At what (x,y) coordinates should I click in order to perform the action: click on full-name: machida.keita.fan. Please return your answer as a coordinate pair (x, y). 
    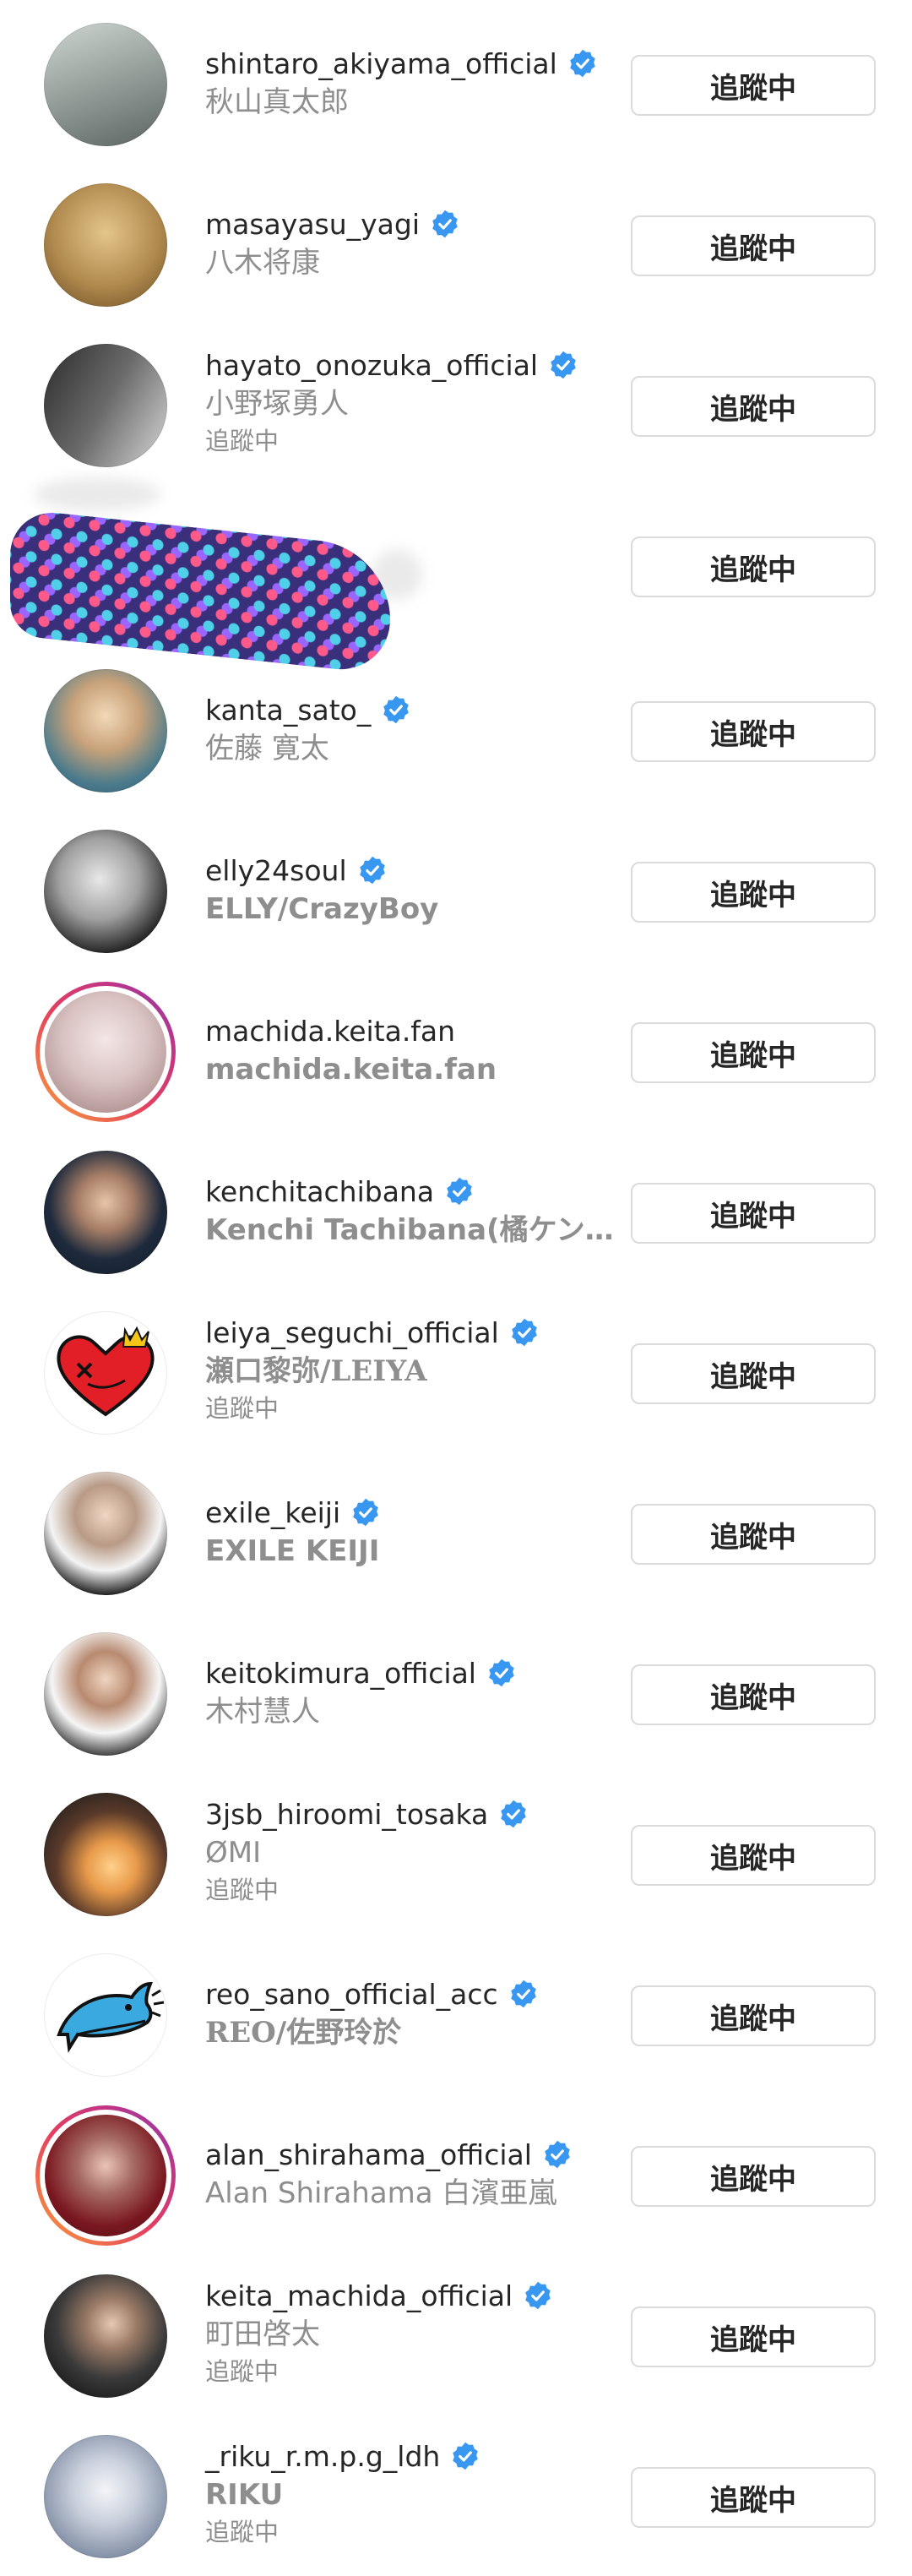
    Looking at the image, I should click on (351, 1069).